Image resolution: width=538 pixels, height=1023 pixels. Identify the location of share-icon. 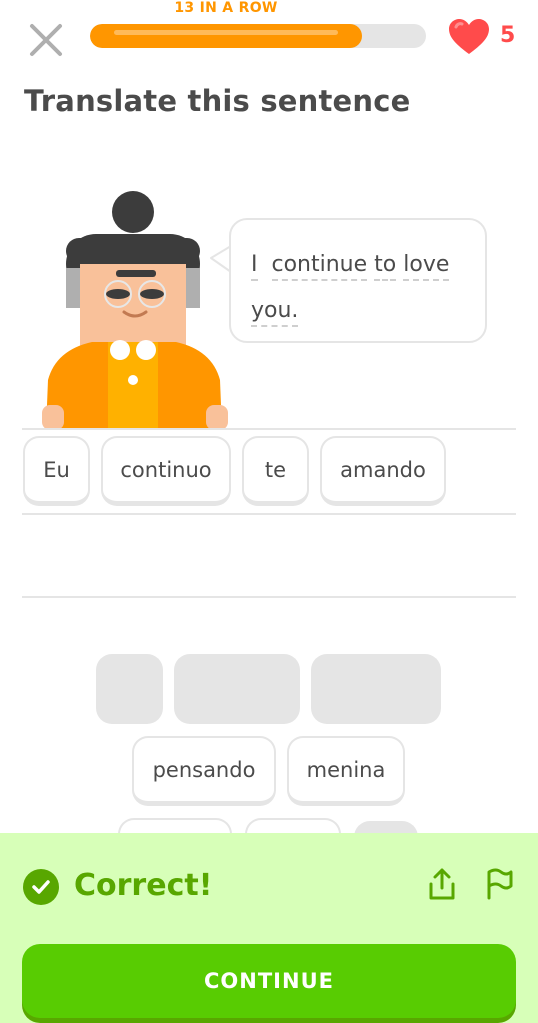
(442, 884).